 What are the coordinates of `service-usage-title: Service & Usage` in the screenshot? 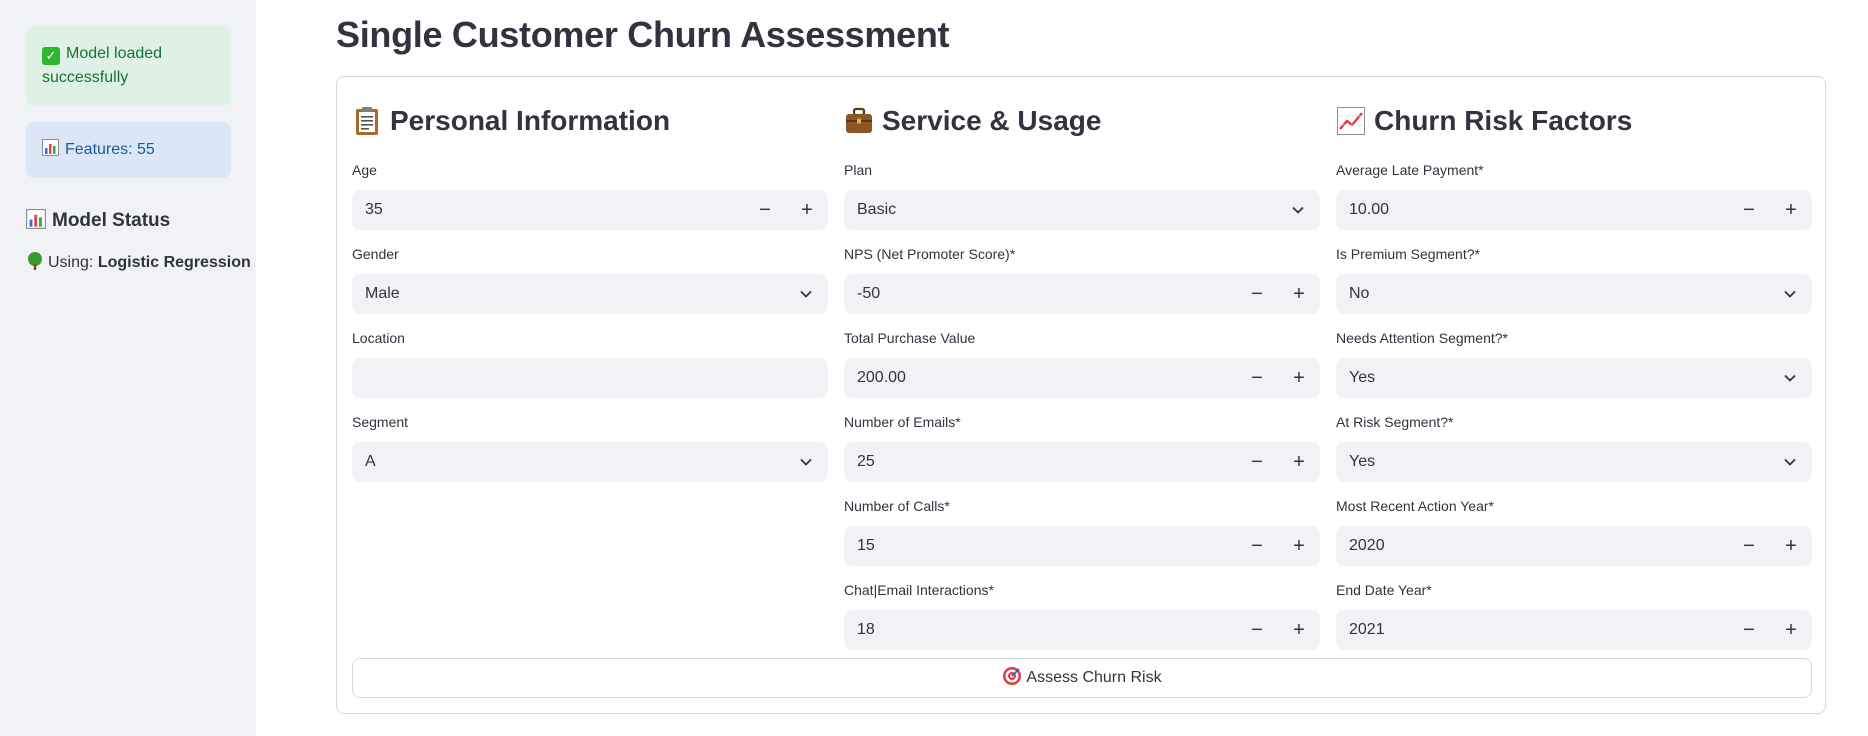 It's located at (992, 120).